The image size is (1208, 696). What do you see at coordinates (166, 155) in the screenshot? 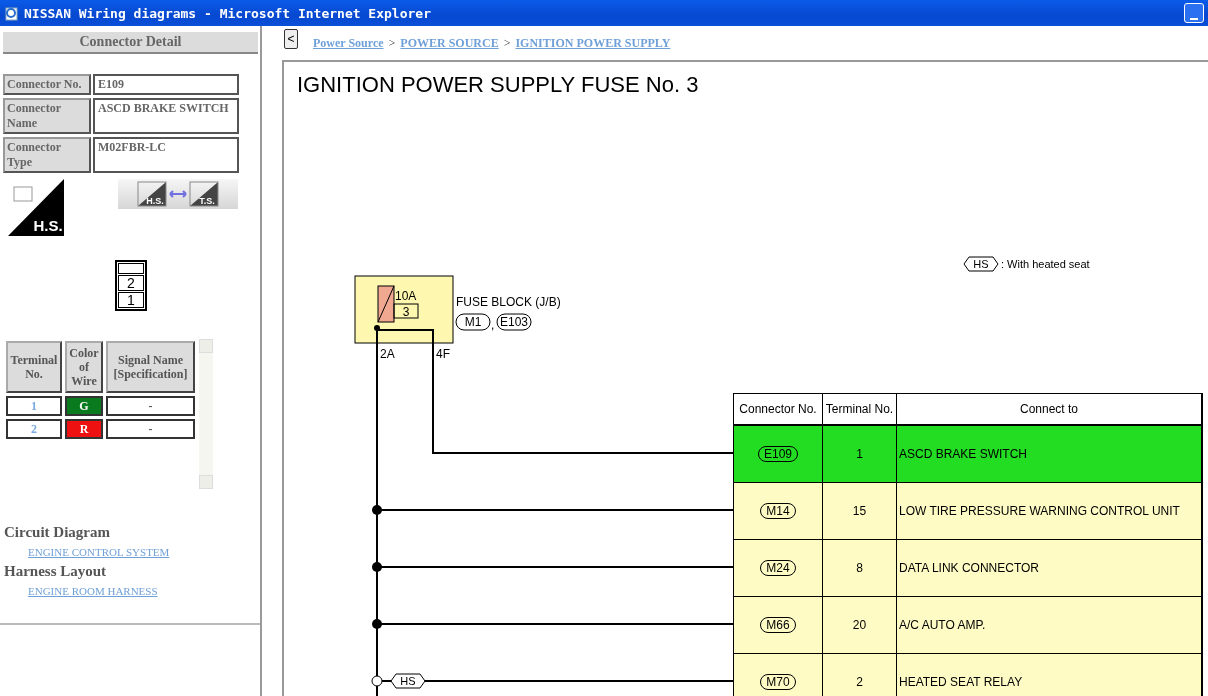
I see `field-value: M02FBR-LC` at bounding box center [166, 155].